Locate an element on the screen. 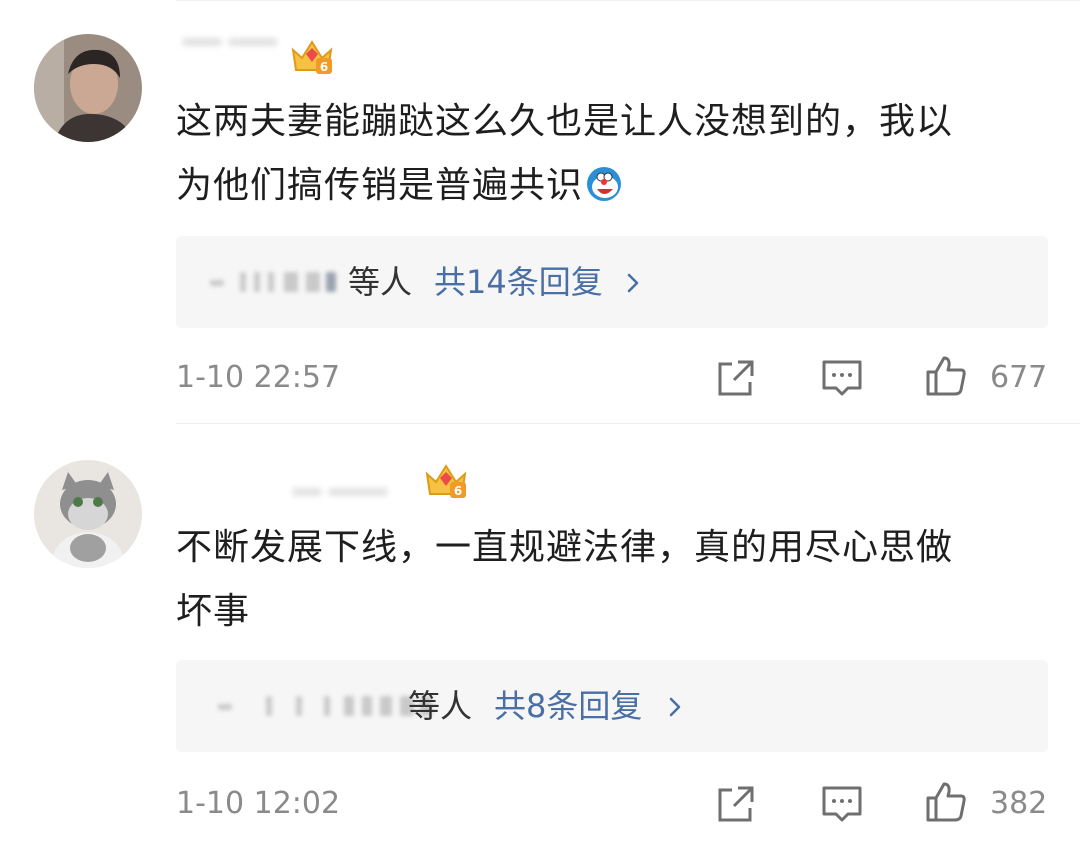 Image resolution: width=1080 pixels, height=848 pixels. reply-preview: 等人 共8条回复 is located at coordinates (612, 706).